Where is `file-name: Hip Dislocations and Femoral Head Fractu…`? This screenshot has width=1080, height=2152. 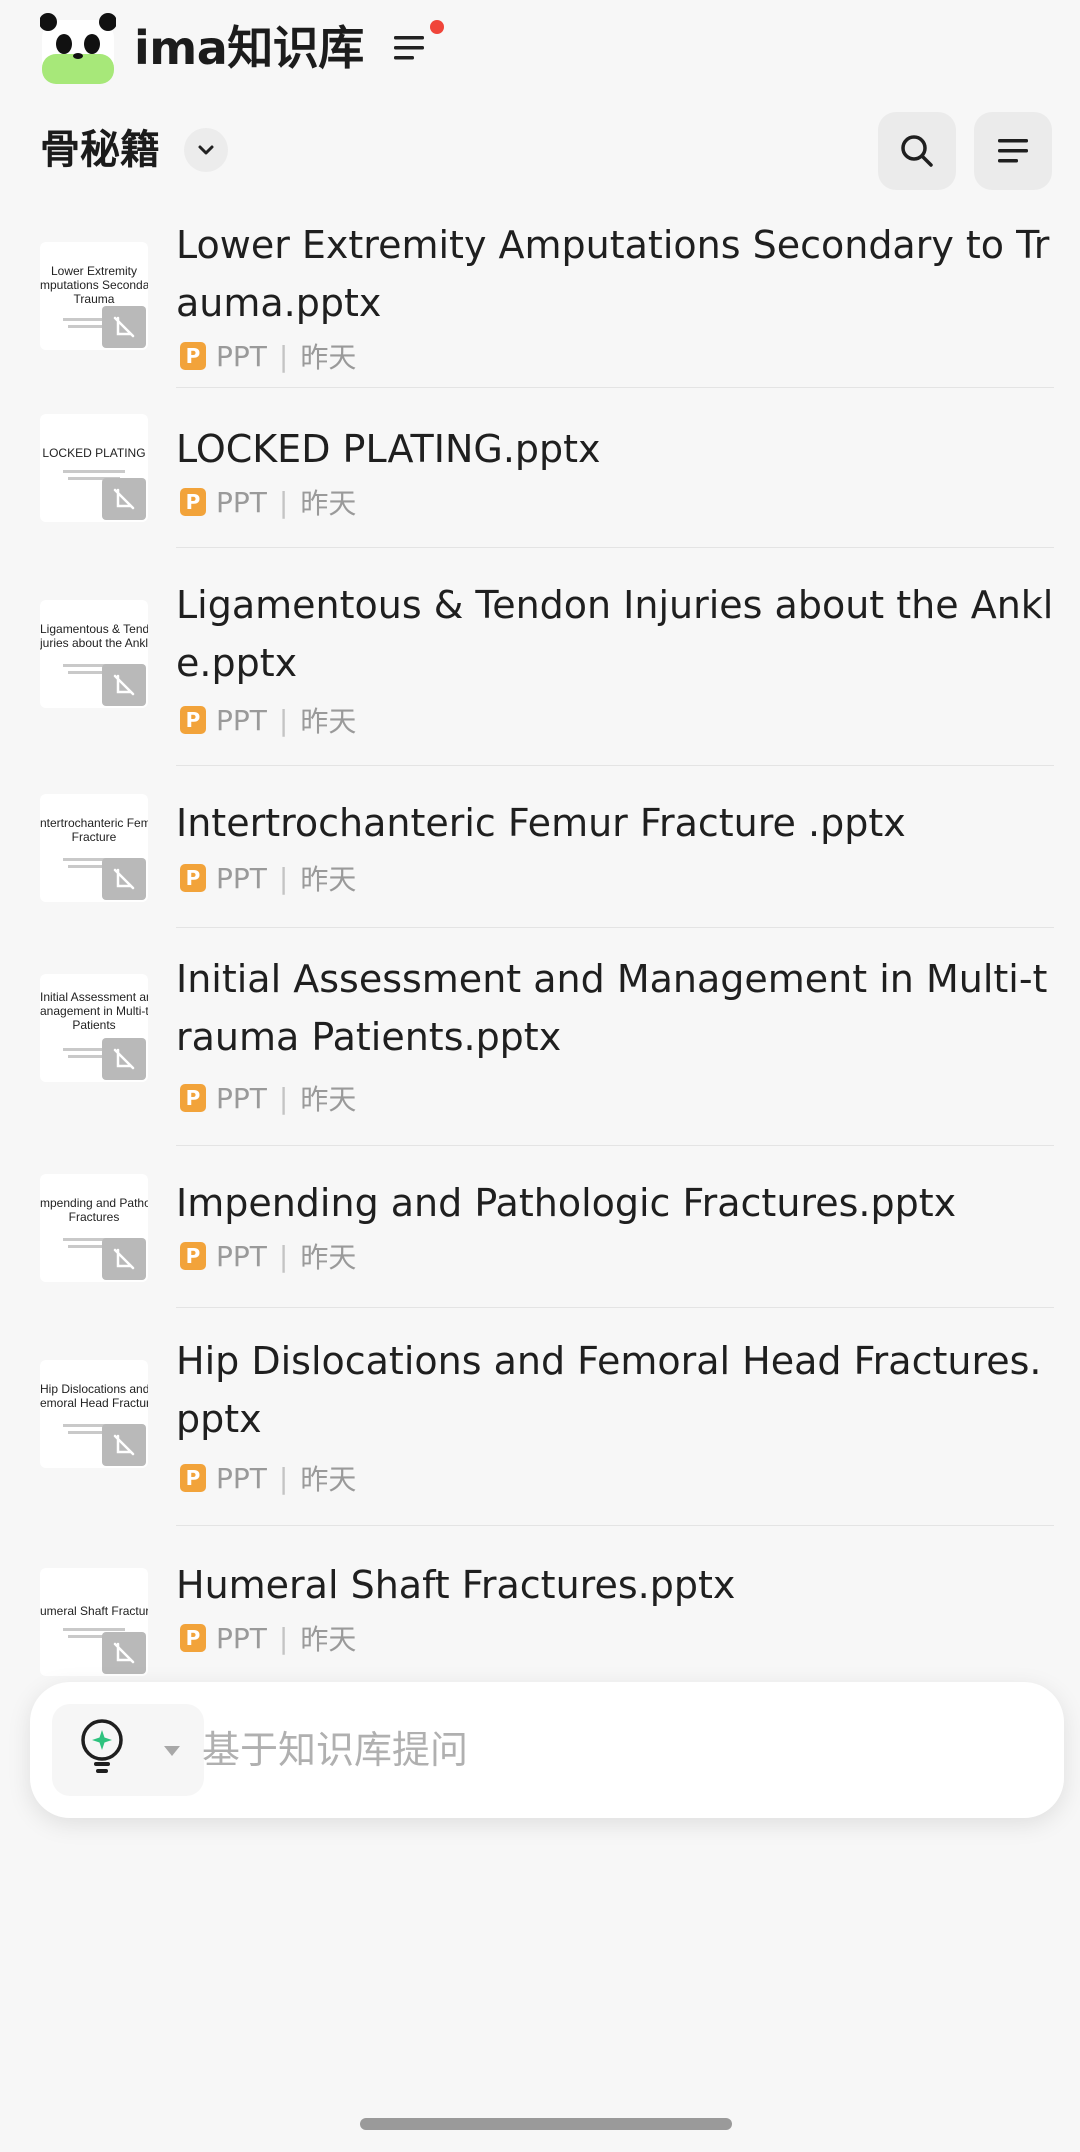 file-name: Hip Dislocations and Femoral Head Fractu… is located at coordinates (609, 1390).